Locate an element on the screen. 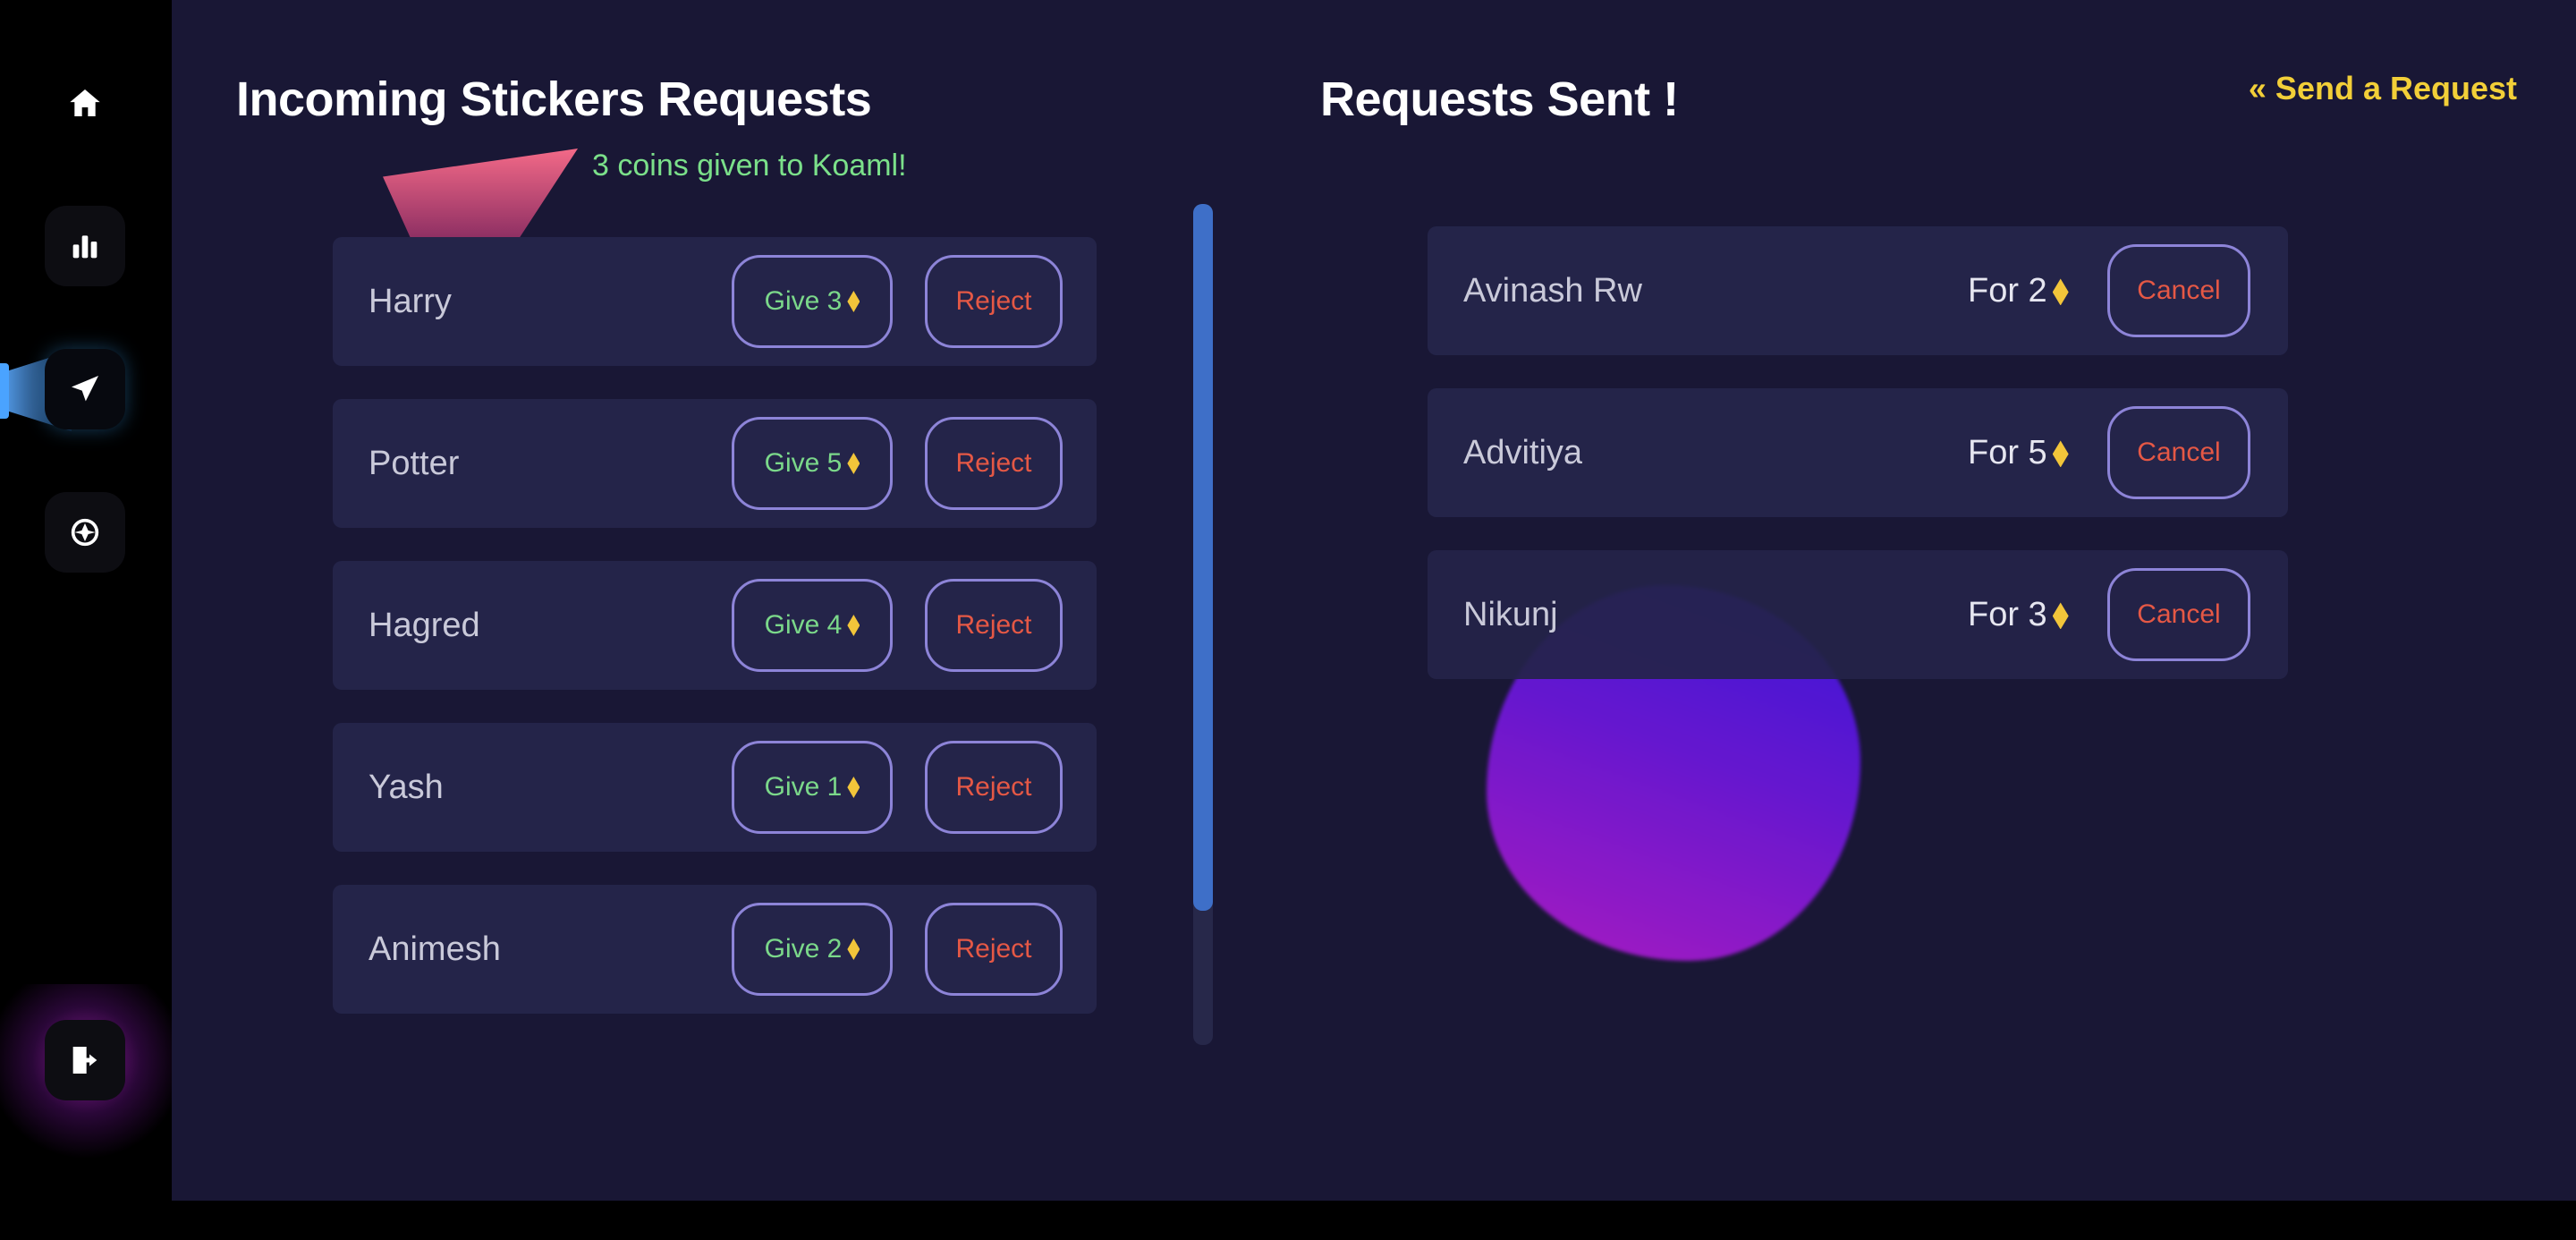 The image size is (2576, 1240). give-button: Give 4 is located at coordinates (812, 625).